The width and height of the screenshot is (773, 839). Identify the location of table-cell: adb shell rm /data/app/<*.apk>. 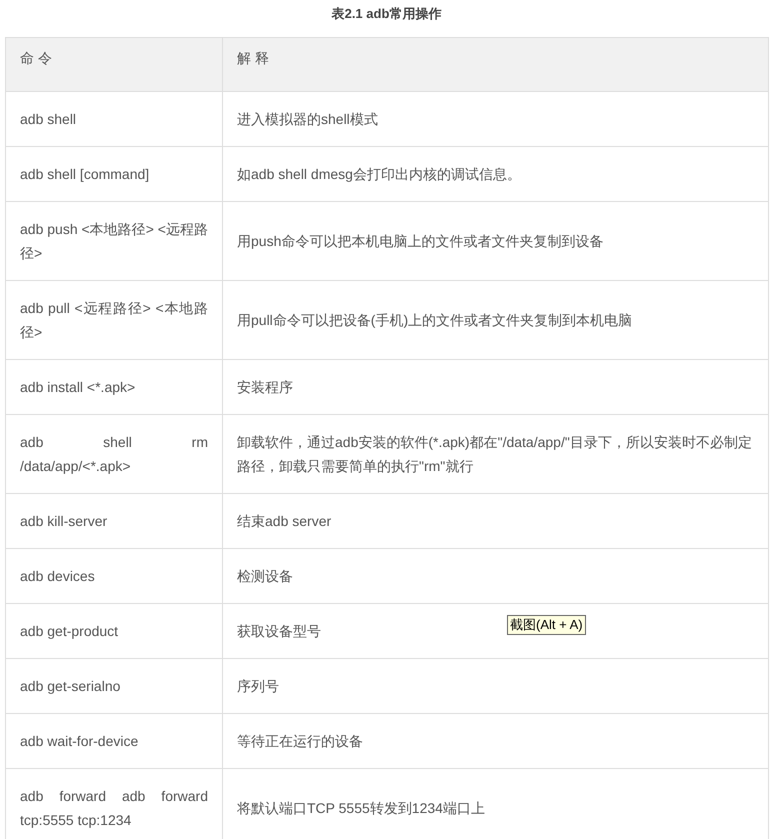
(114, 454).